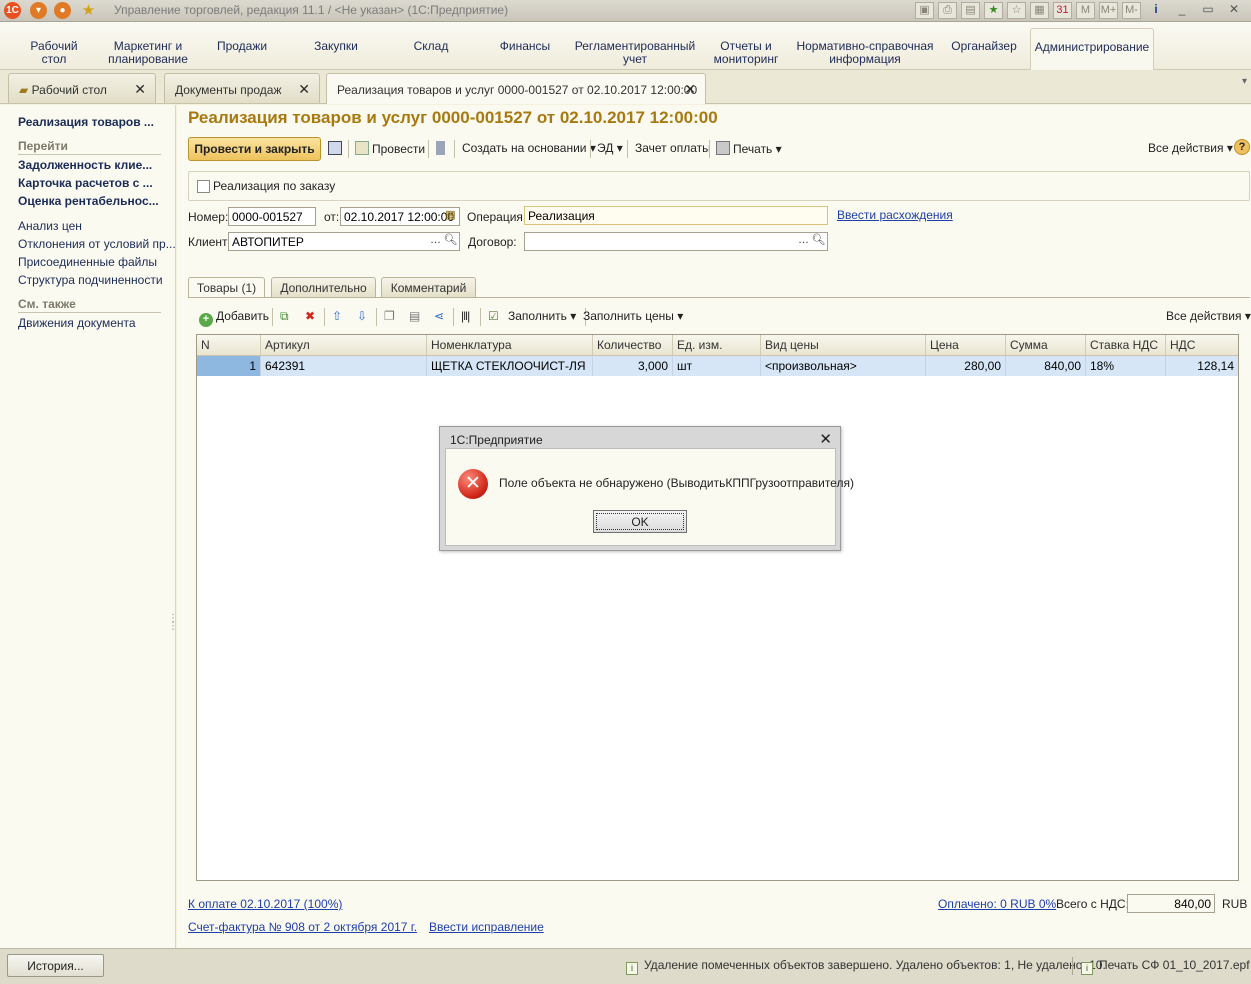  What do you see at coordinates (924, 10) in the screenshot?
I see `save-icon: ▣` at bounding box center [924, 10].